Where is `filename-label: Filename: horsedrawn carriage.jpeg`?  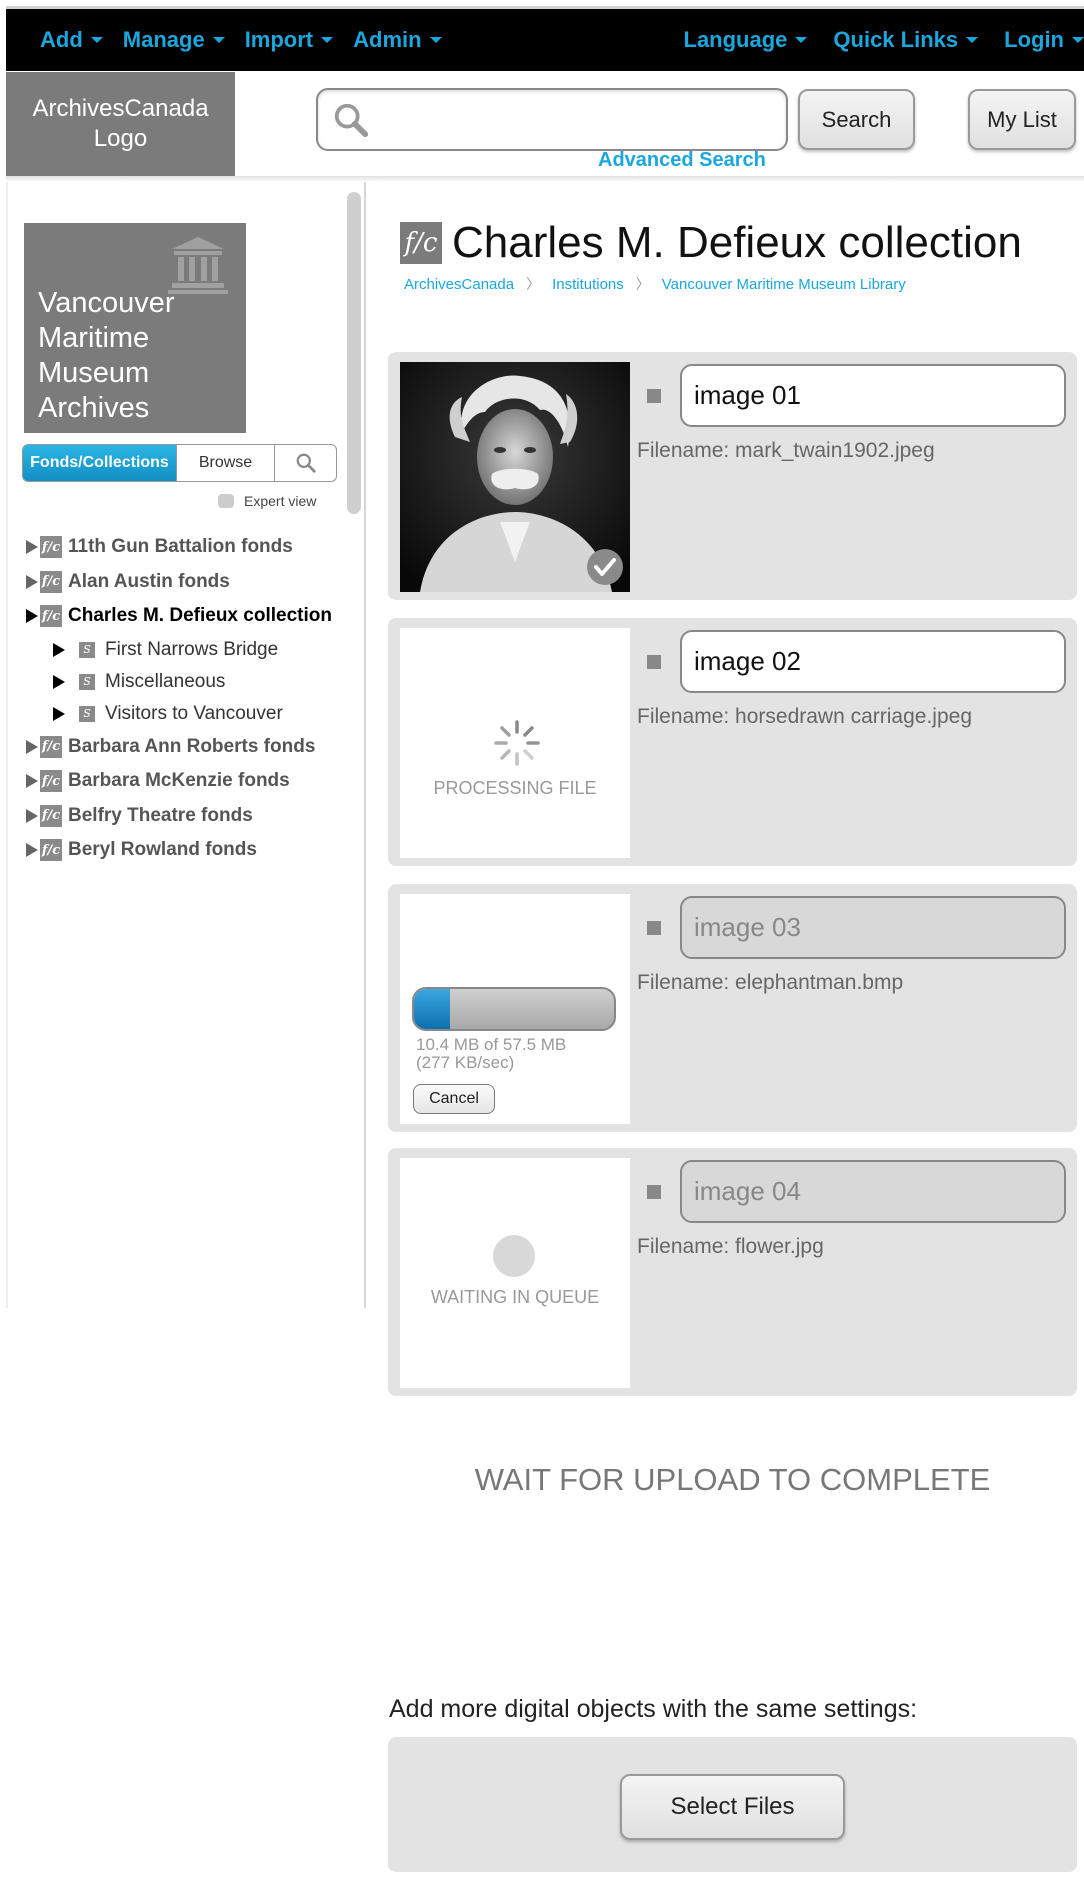 filename-label: Filename: horsedrawn carriage.jpeg is located at coordinates (805, 716).